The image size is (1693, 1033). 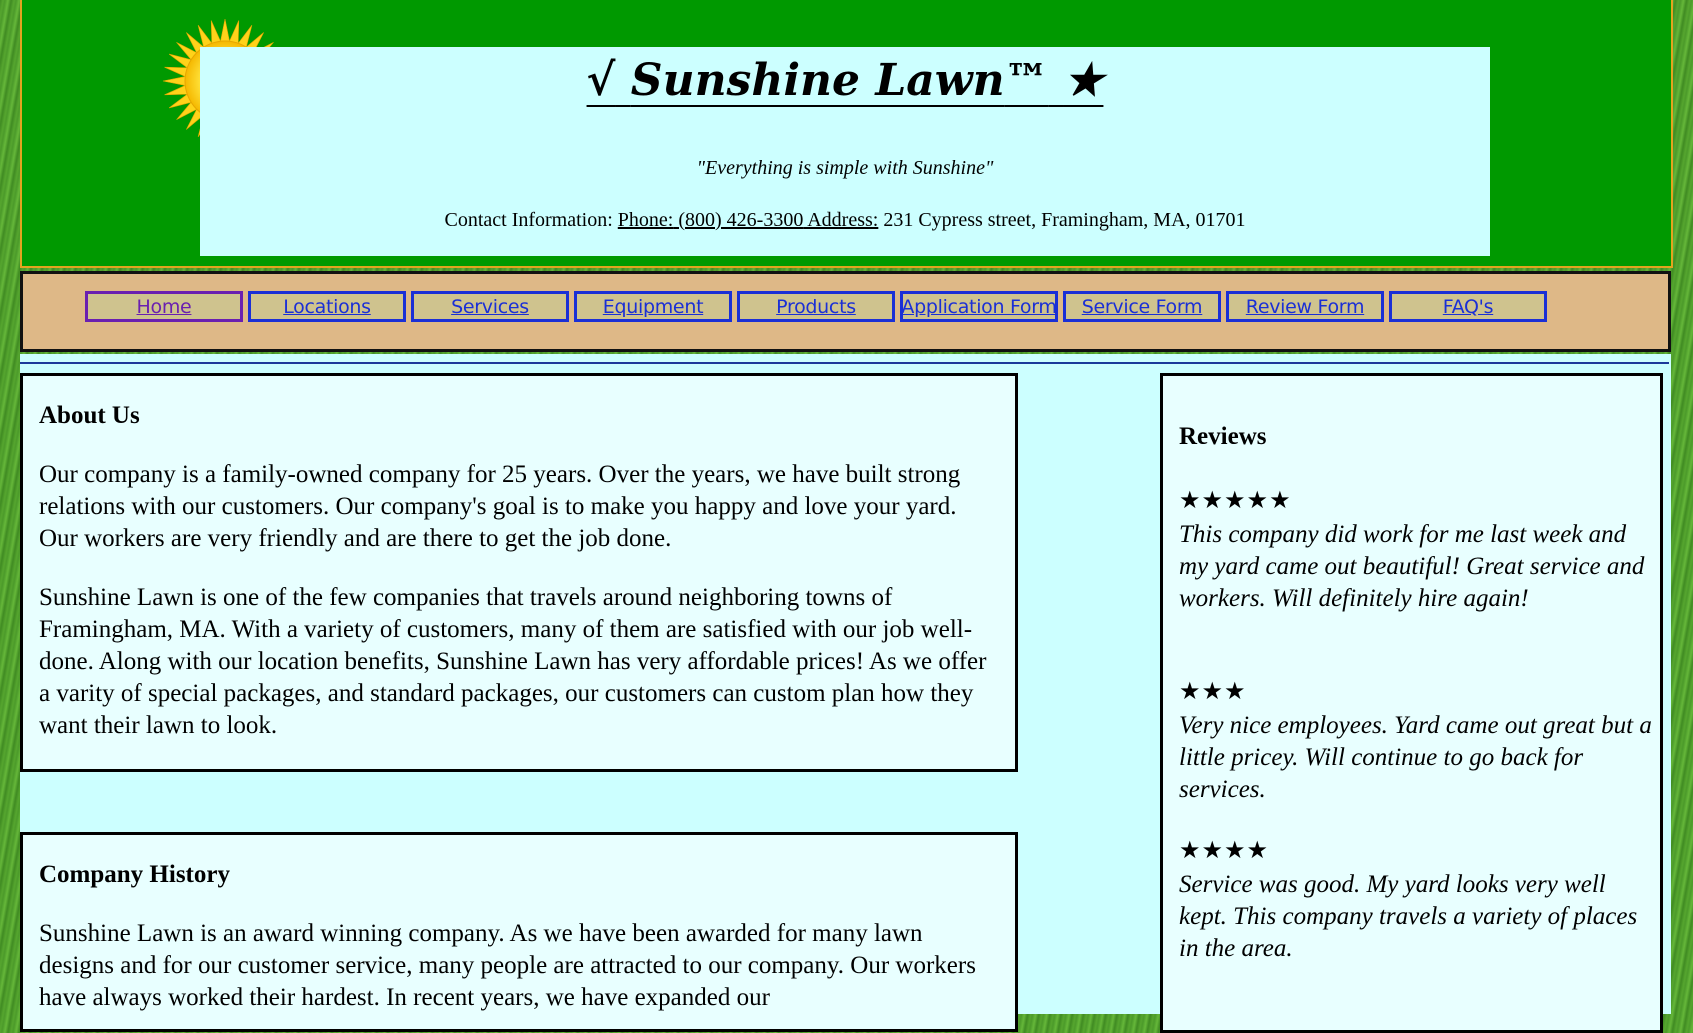 I want to click on review-stars: ★★★★, so click(x=1224, y=850).